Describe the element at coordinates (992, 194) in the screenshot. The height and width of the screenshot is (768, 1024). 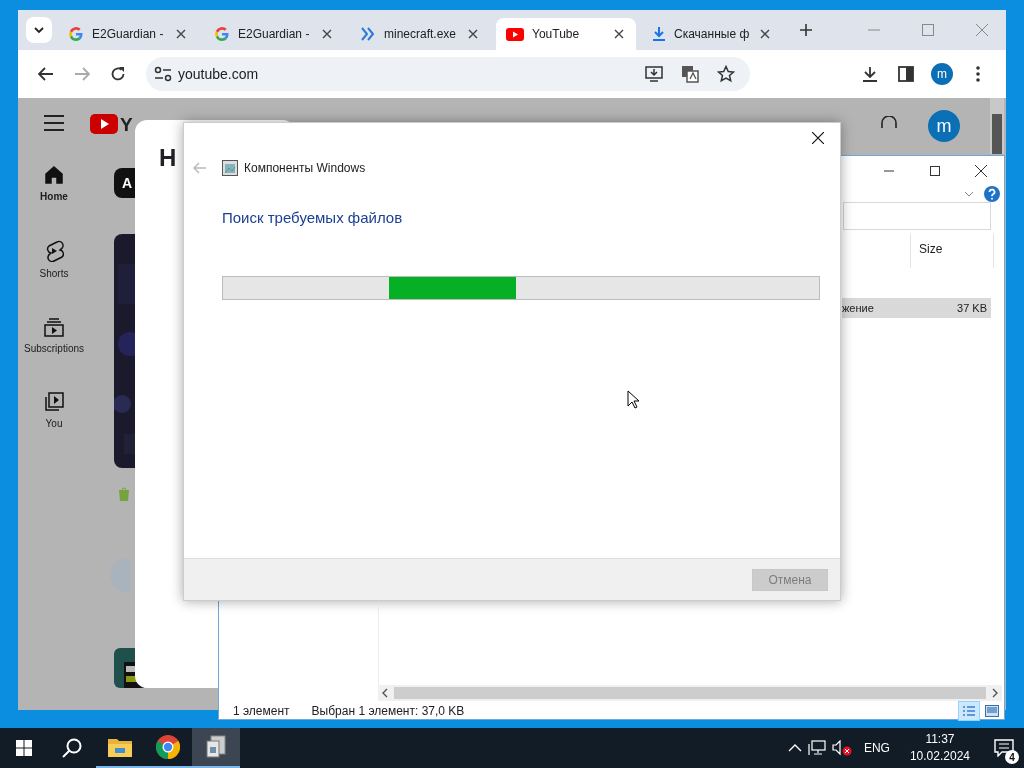
I see `help-icon` at that location.